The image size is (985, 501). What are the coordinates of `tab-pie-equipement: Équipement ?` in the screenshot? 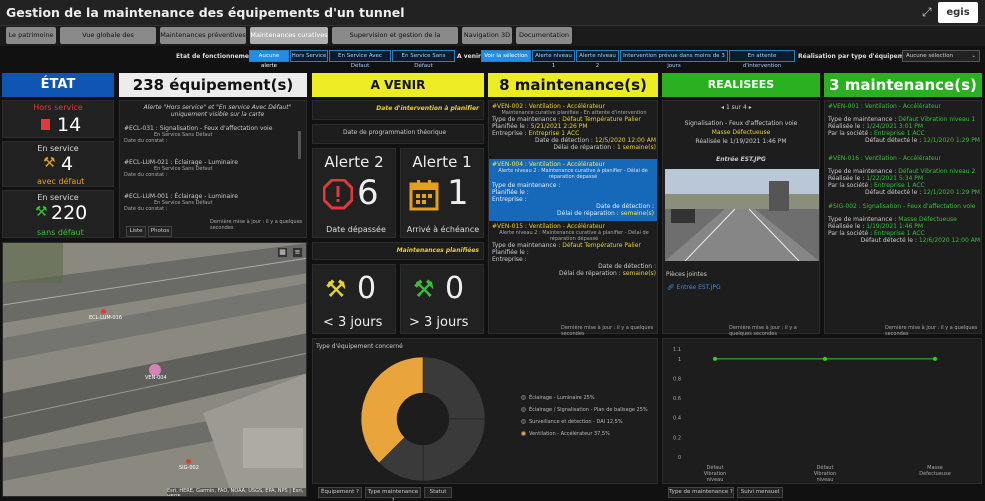 It's located at (340, 492).